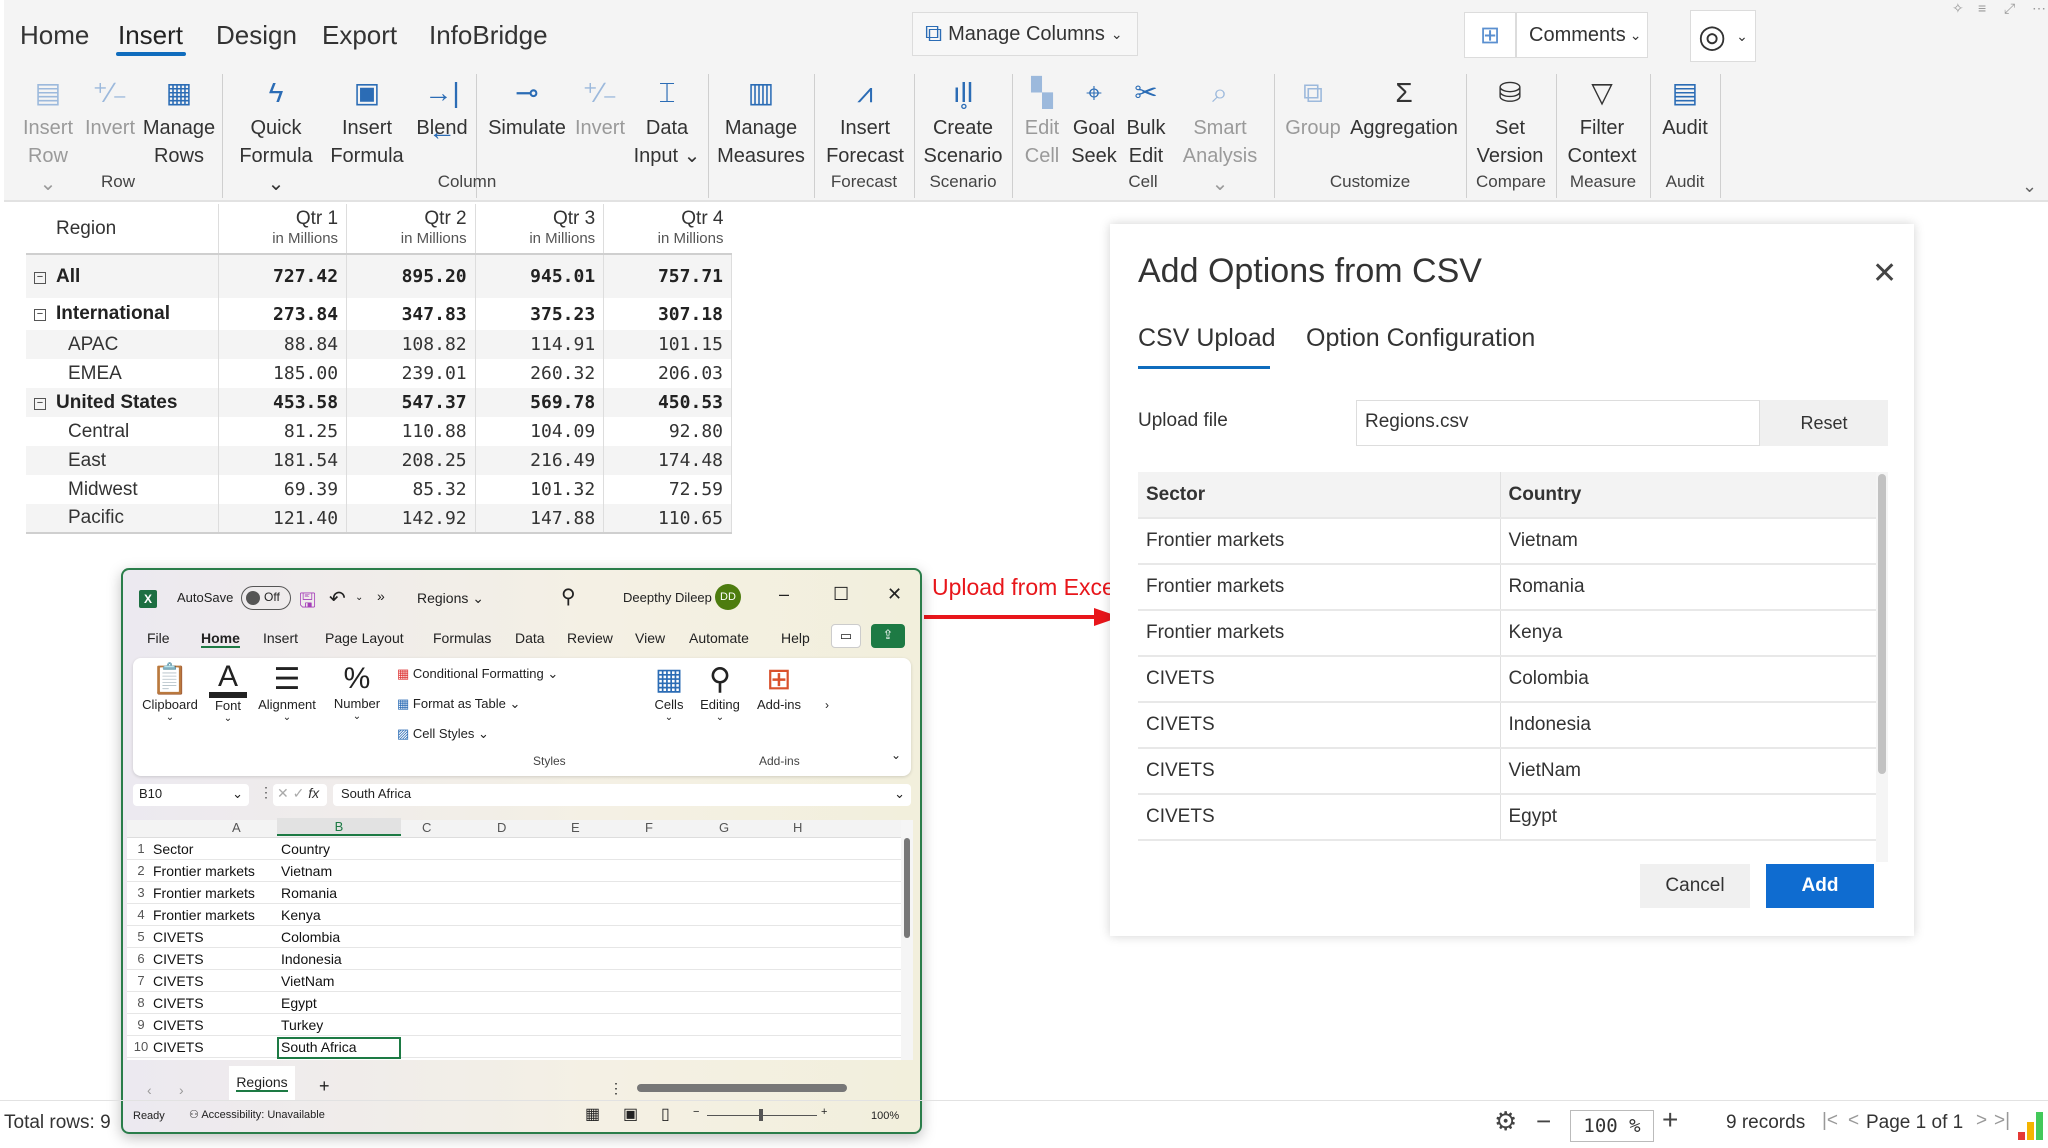 The height and width of the screenshot is (1148, 2048). What do you see at coordinates (141, 959) in the screenshot?
I see `row-number: 6` at bounding box center [141, 959].